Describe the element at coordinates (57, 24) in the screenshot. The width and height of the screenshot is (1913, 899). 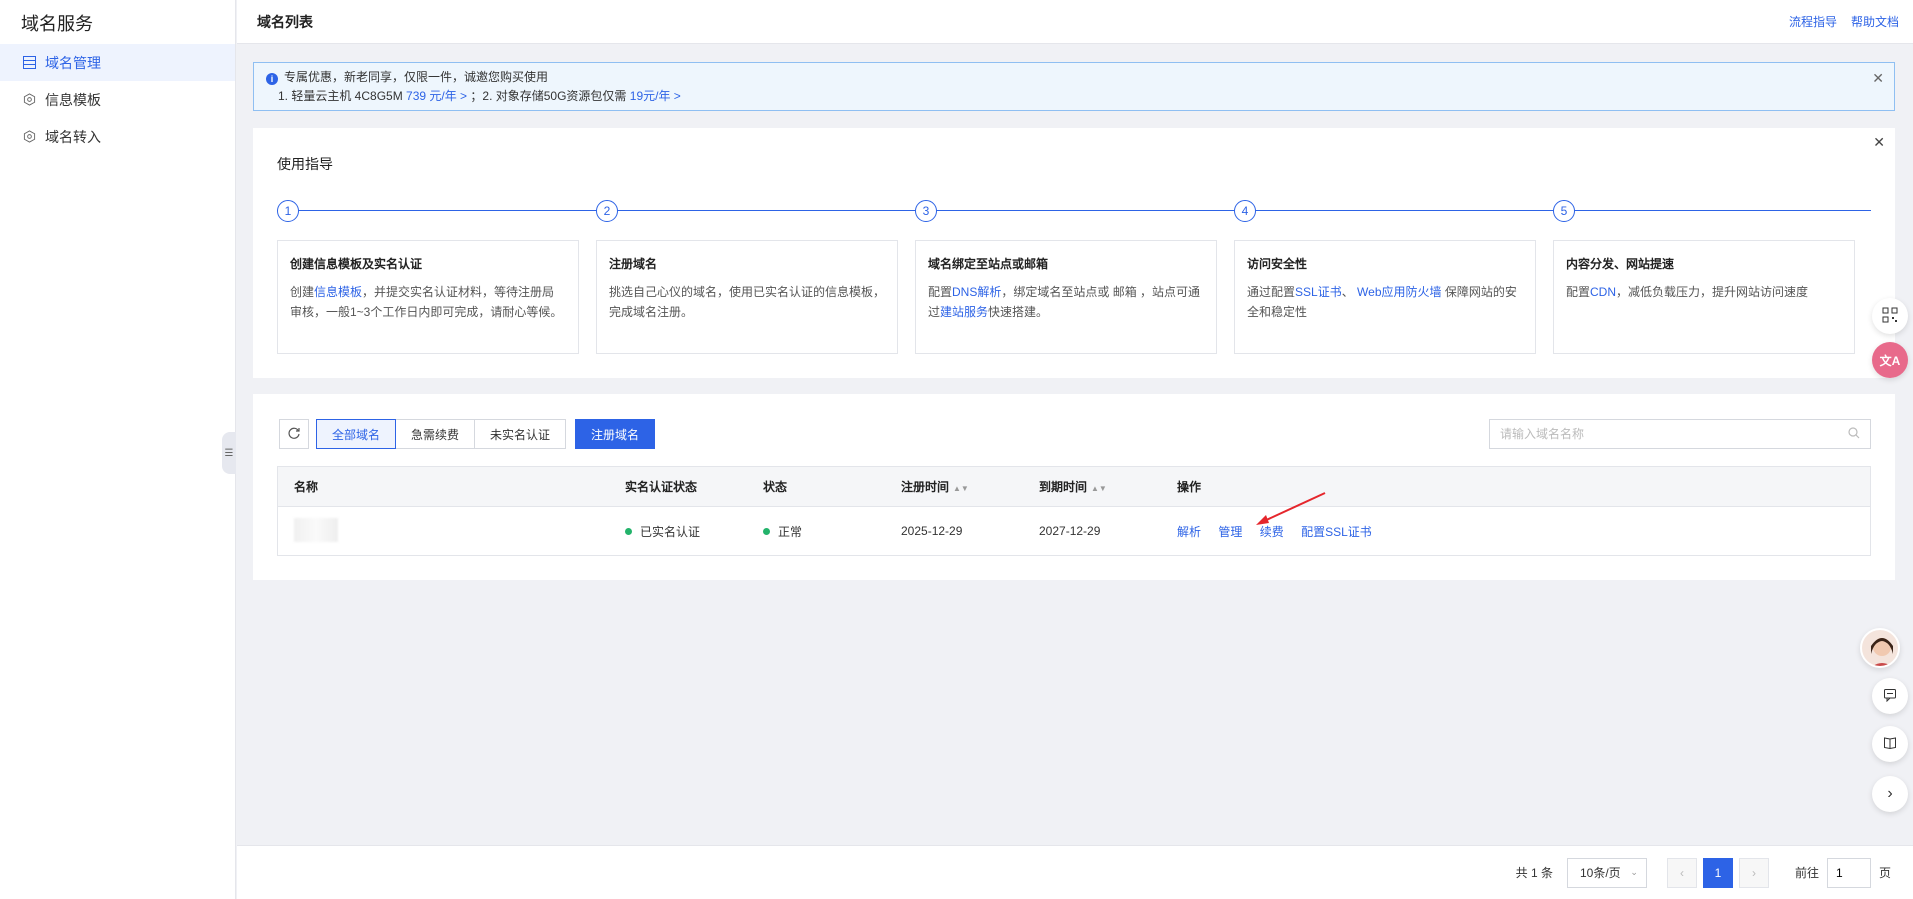
I see `sidebar-title: 域名服务` at that location.